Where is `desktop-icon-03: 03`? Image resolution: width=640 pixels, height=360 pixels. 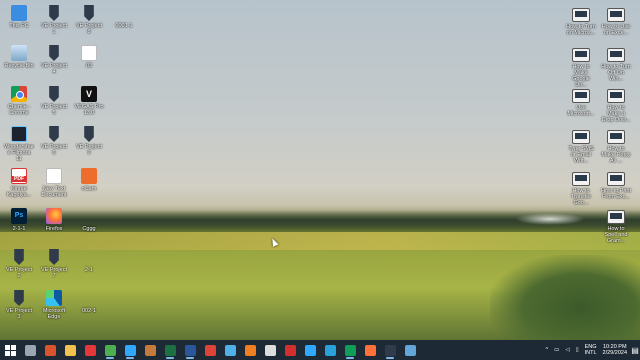 desktop-icon-03: 03 is located at coordinates (89, 57).